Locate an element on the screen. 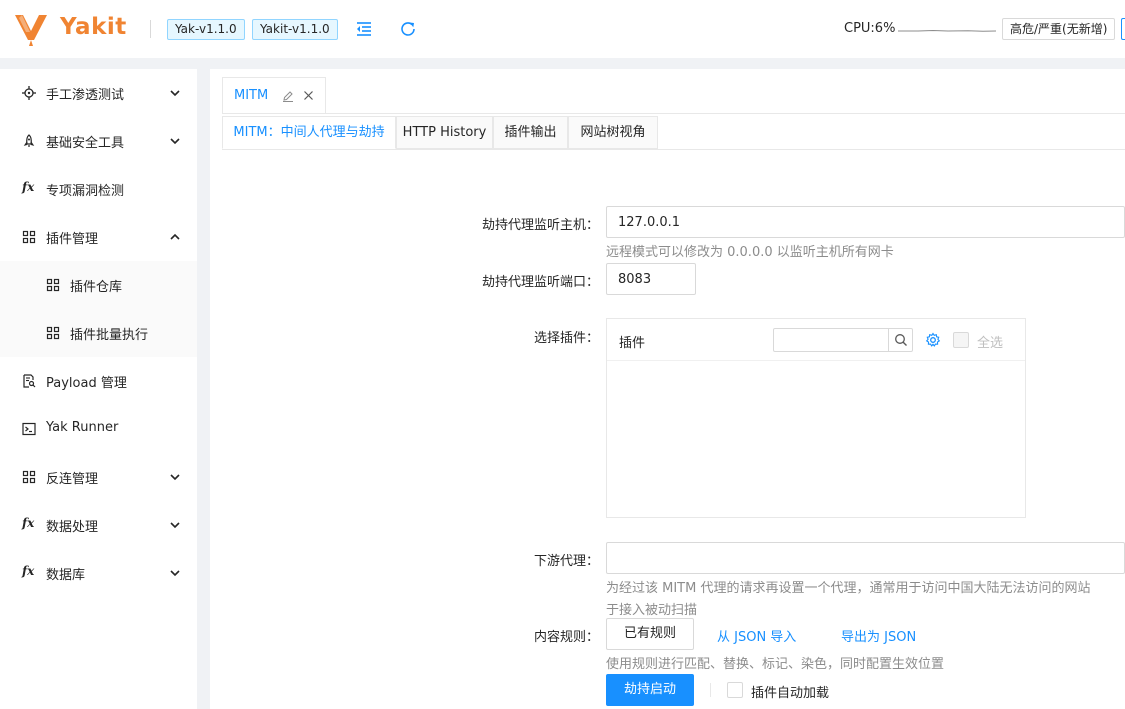  auto-load-checkbox is located at coordinates (735, 690).